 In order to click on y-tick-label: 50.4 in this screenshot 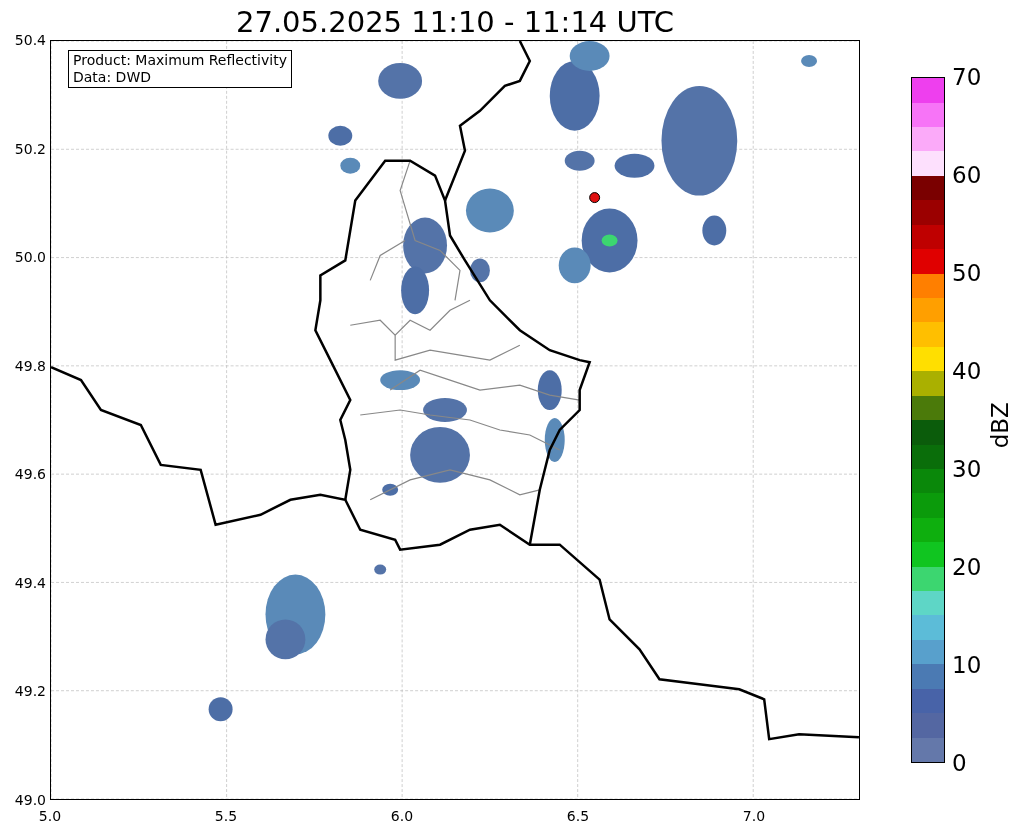, I will do `click(29, 40)`.